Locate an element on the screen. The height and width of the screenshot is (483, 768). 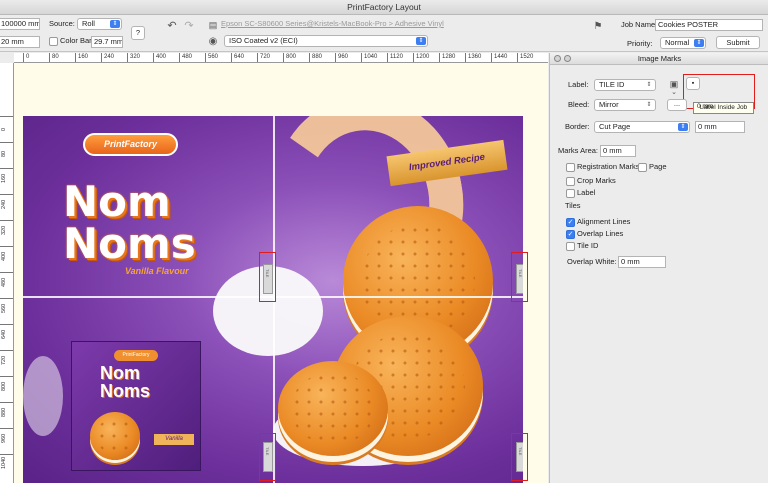
page-checkbox is located at coordinates (642, 167).